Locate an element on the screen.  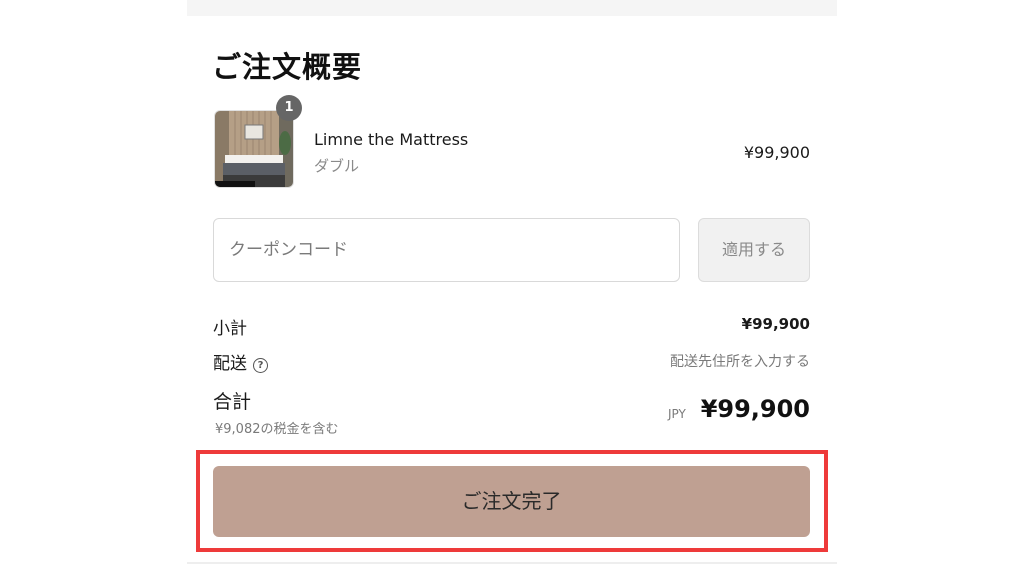
shipping-value: 配送先住所を入力する is located at coordinates (740, 362).